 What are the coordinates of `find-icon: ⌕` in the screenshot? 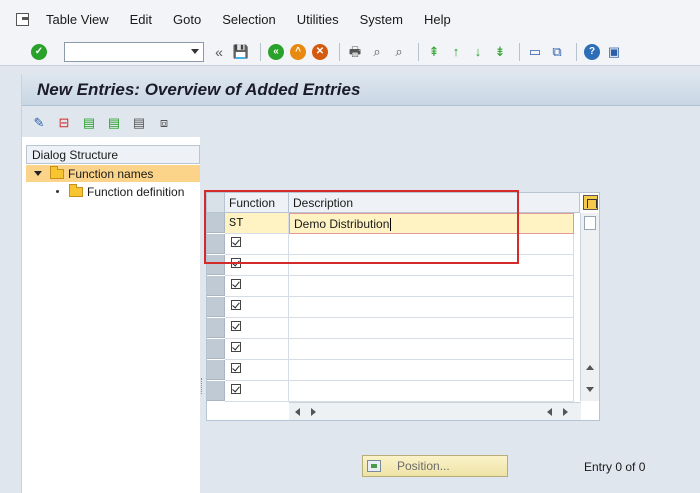 It's located at (377, 52).